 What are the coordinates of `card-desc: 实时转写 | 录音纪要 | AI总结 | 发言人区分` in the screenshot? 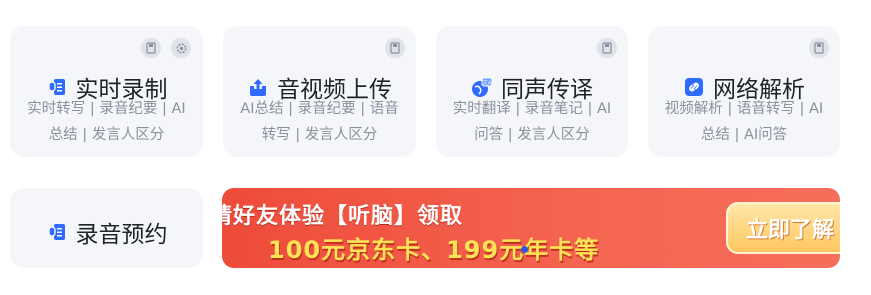 It's located at (106, 122).